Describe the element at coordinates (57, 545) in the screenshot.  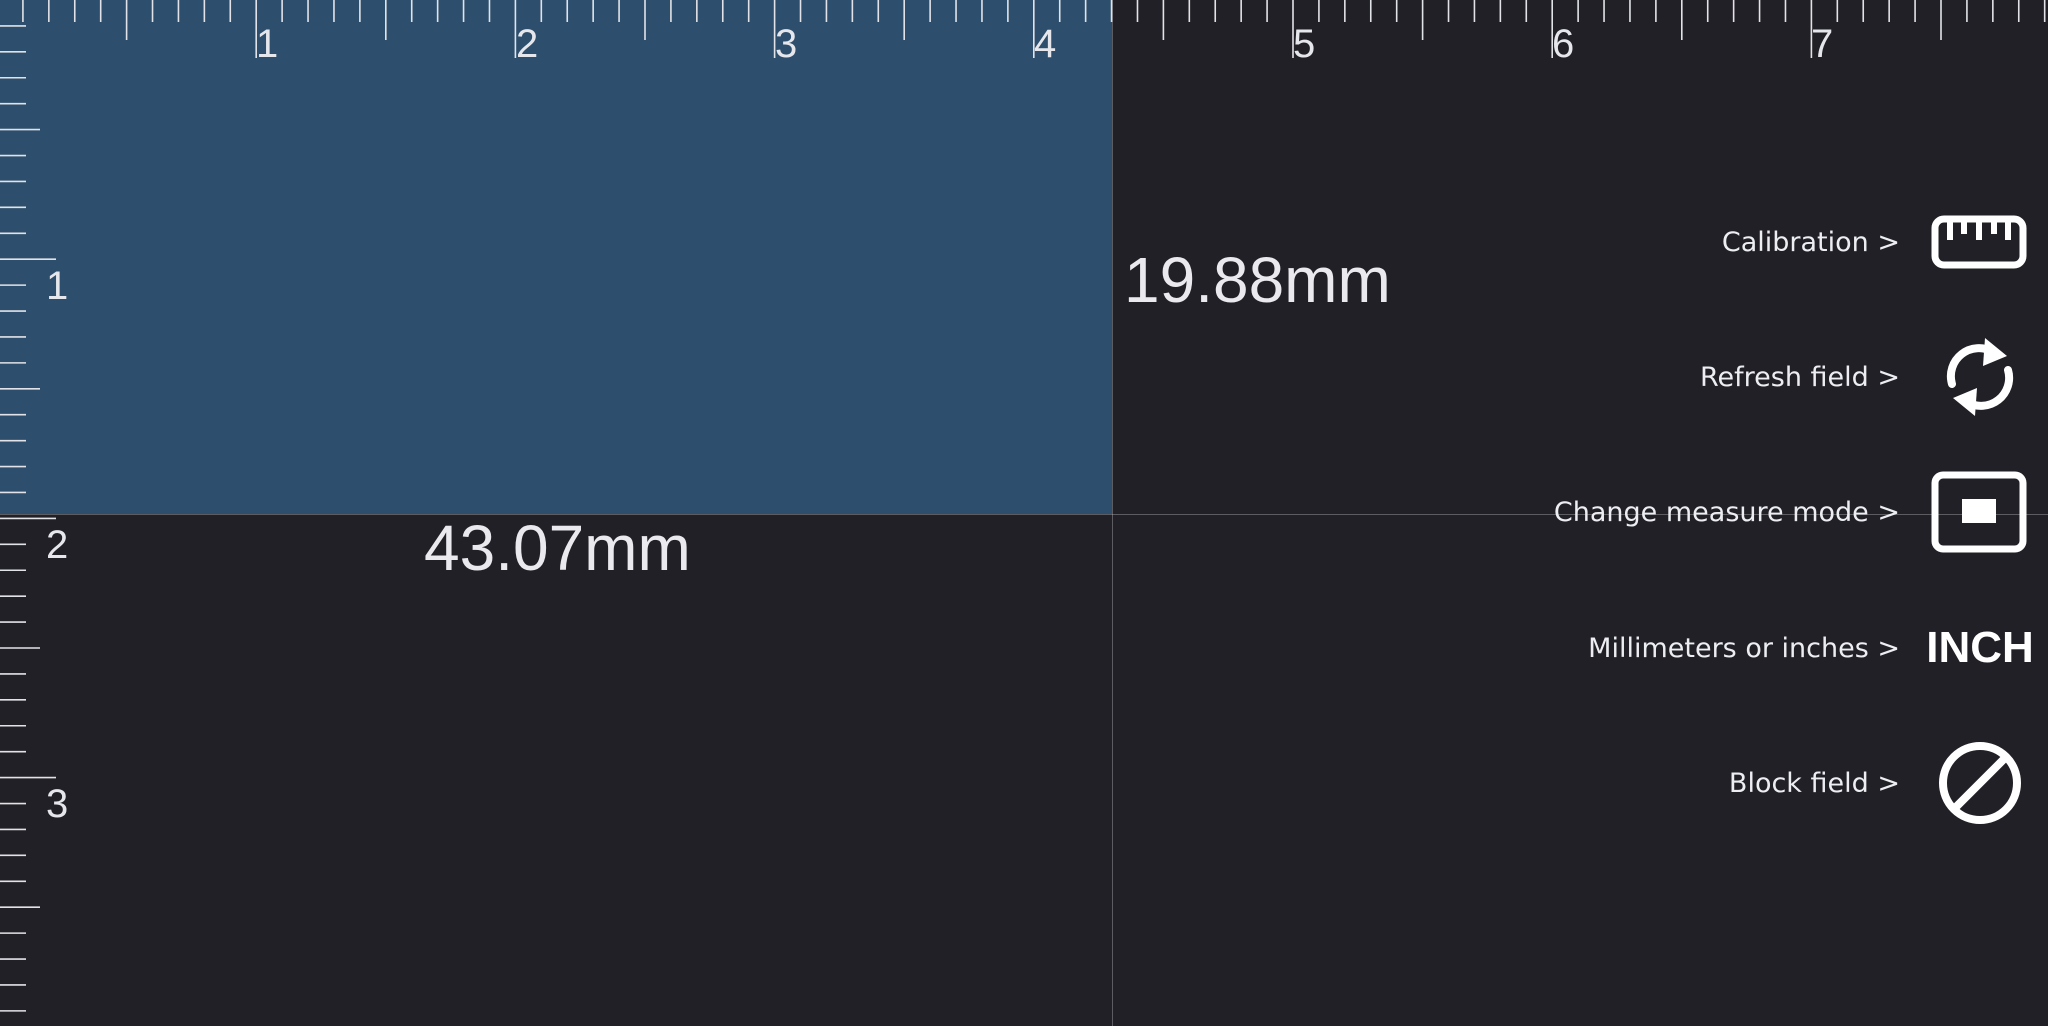
I see `left-ruler-number: 2` at that location.